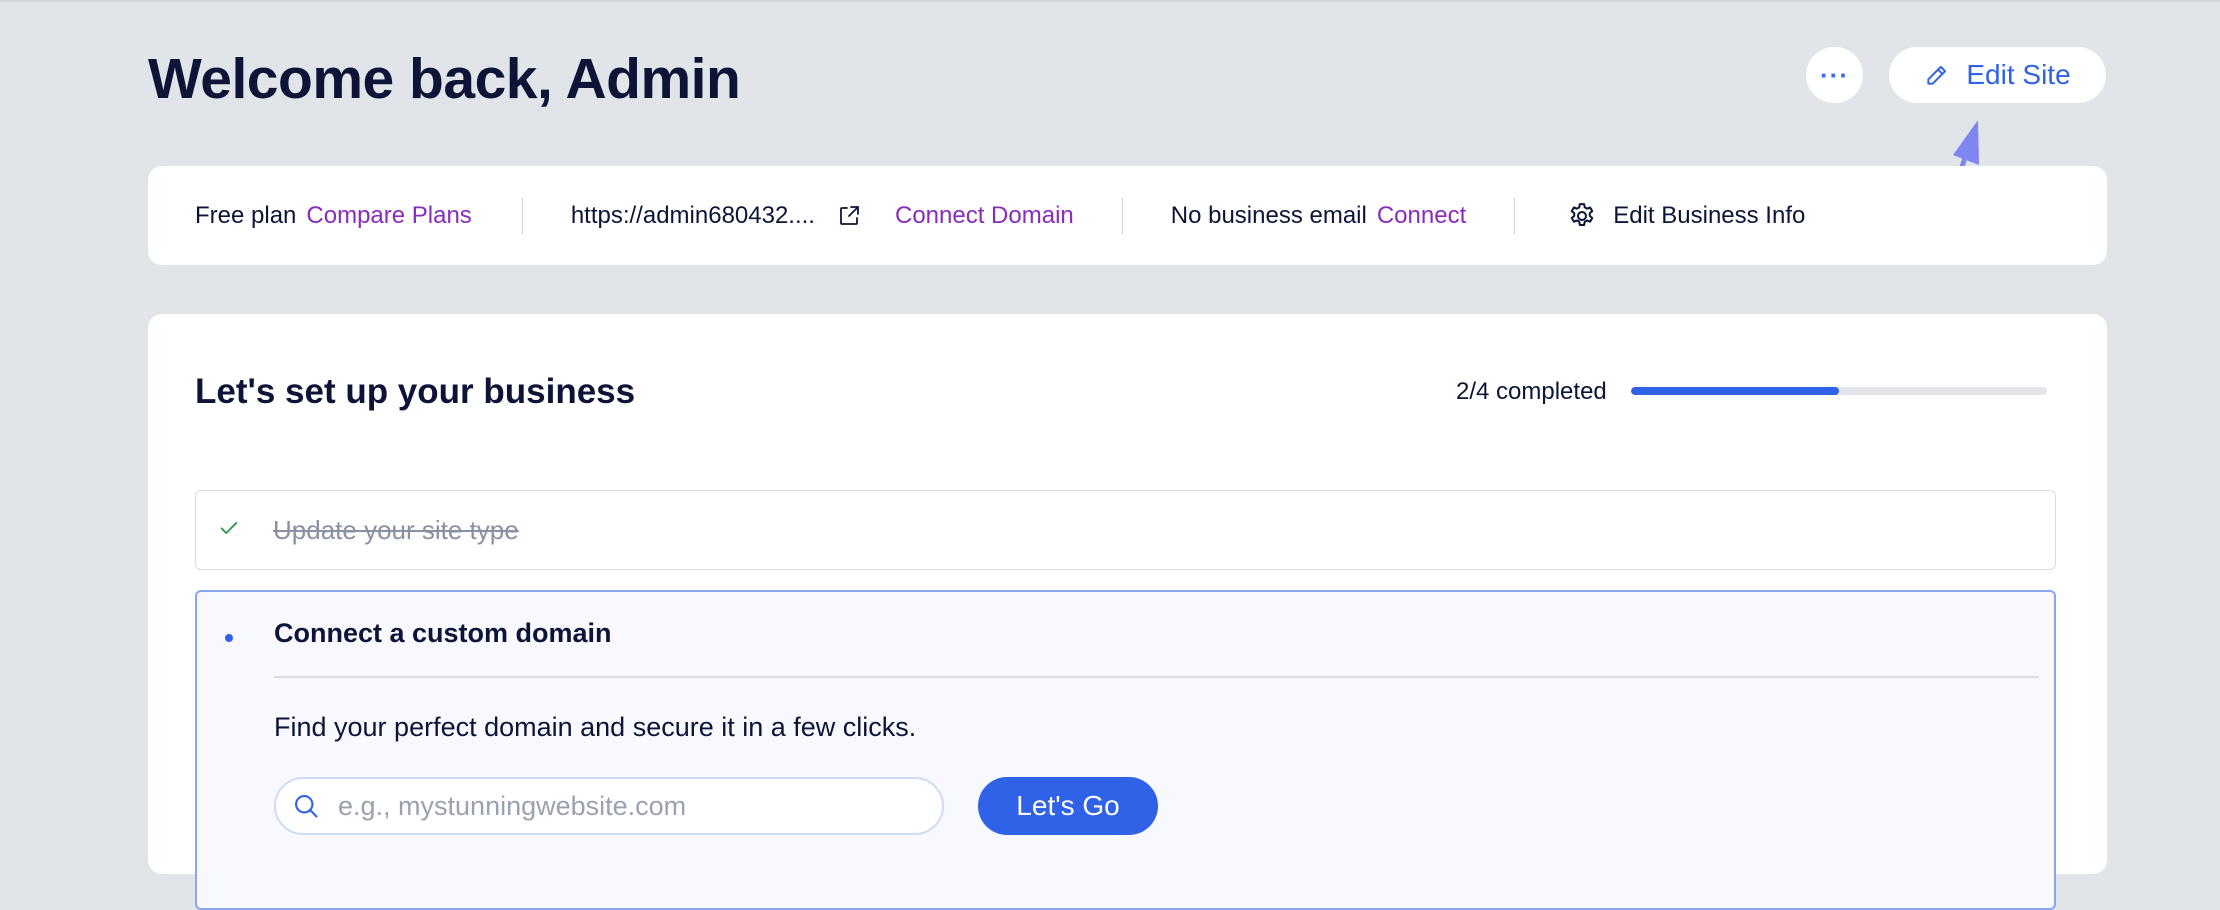 This screenshot has width=2220, height=910. I want to click on search-icon, so click(306, 806).